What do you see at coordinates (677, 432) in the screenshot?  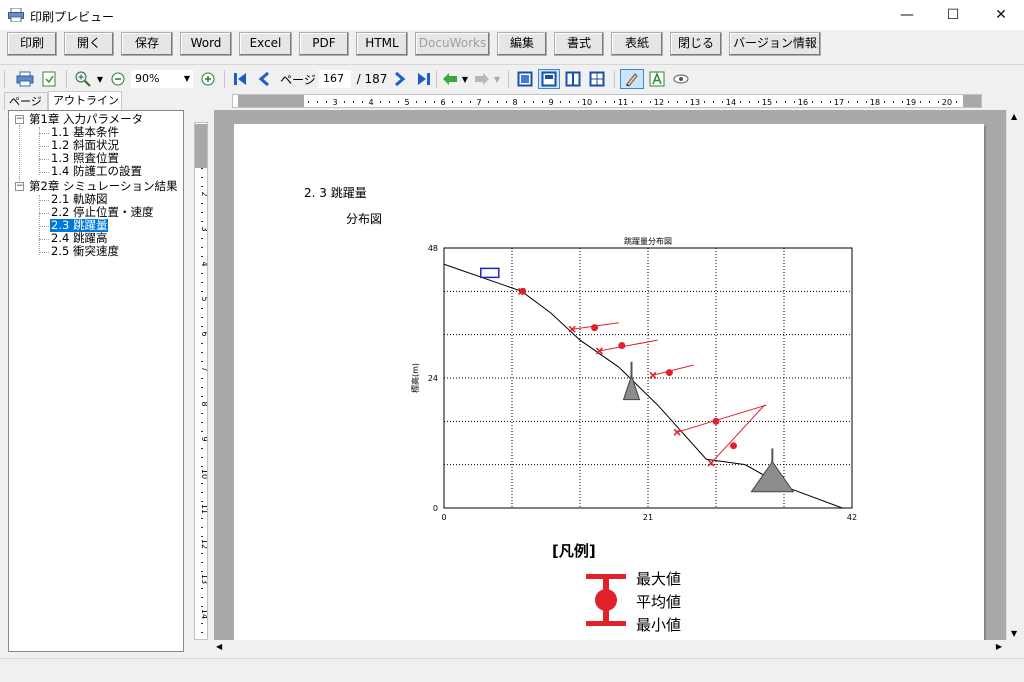 I see `jump-start-marker` at bounding box center [677, 432].